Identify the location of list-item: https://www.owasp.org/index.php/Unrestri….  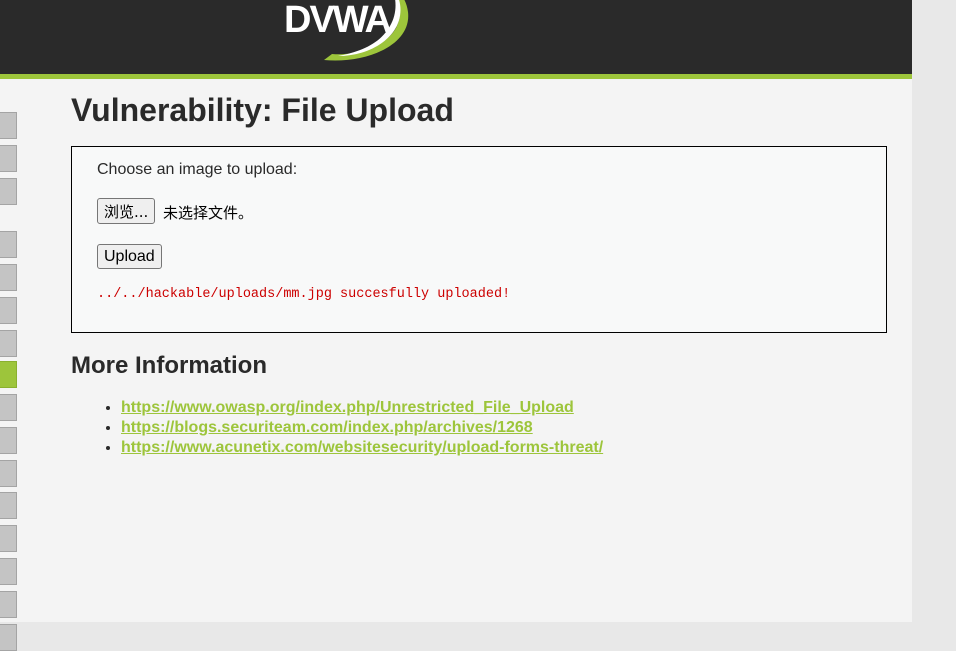
(362, 408).